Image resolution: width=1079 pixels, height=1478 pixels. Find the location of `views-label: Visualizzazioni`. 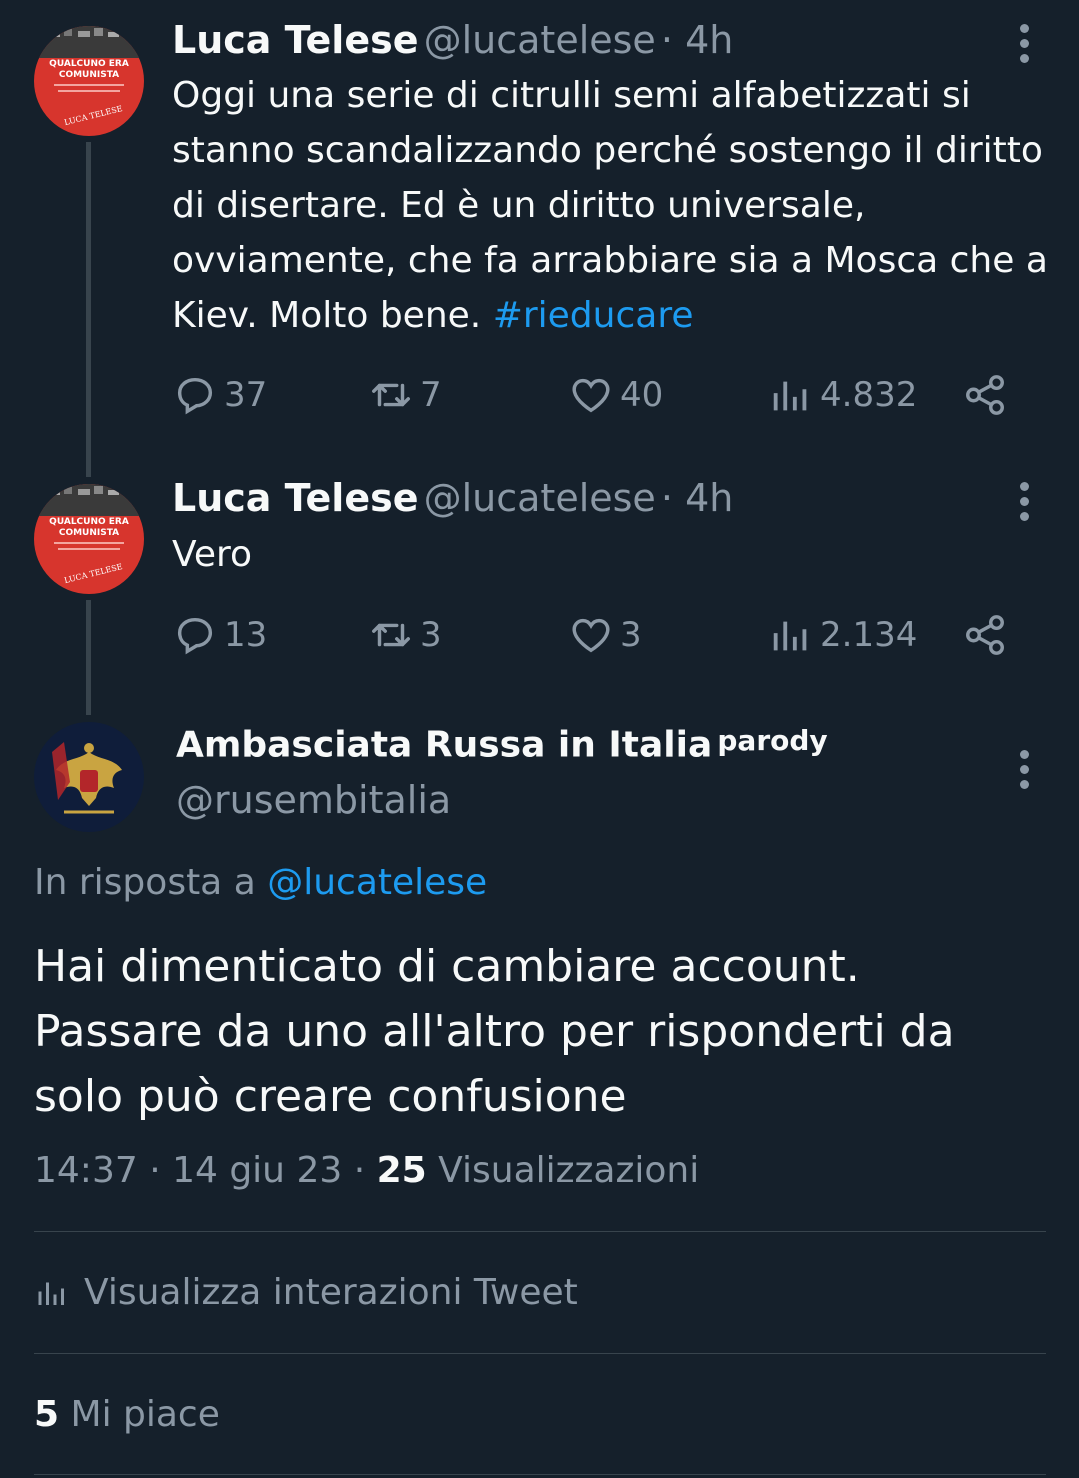

views-label: Visualizzazioni is located at coordinates (569, 1170).